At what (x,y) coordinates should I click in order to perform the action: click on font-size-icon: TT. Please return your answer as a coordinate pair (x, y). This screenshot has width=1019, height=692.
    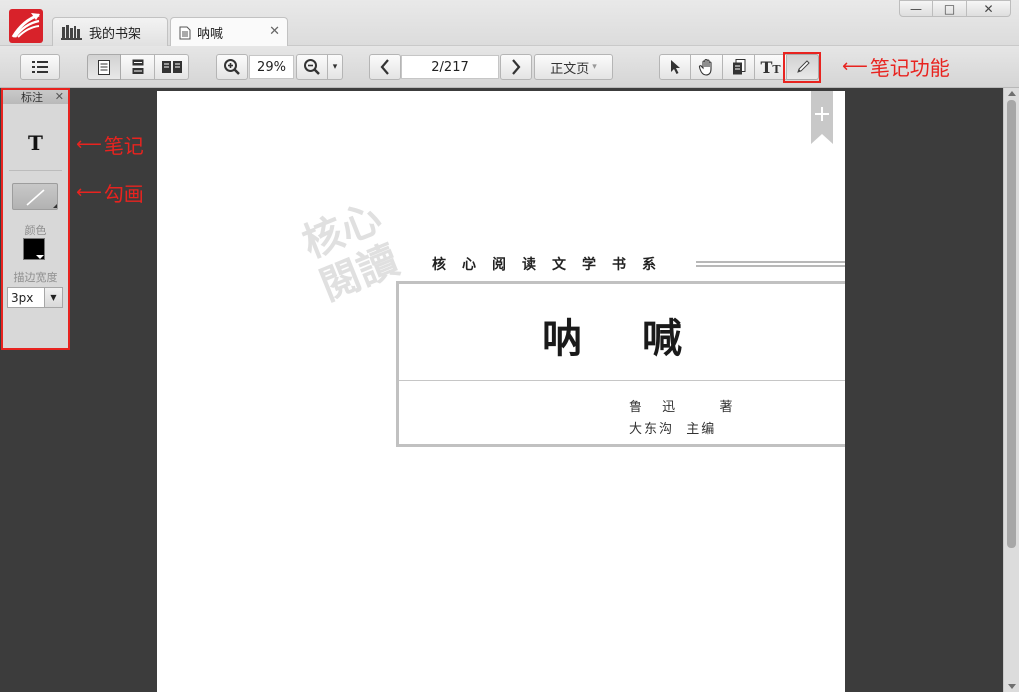
    Looking at the image, I should click on (770, 67).